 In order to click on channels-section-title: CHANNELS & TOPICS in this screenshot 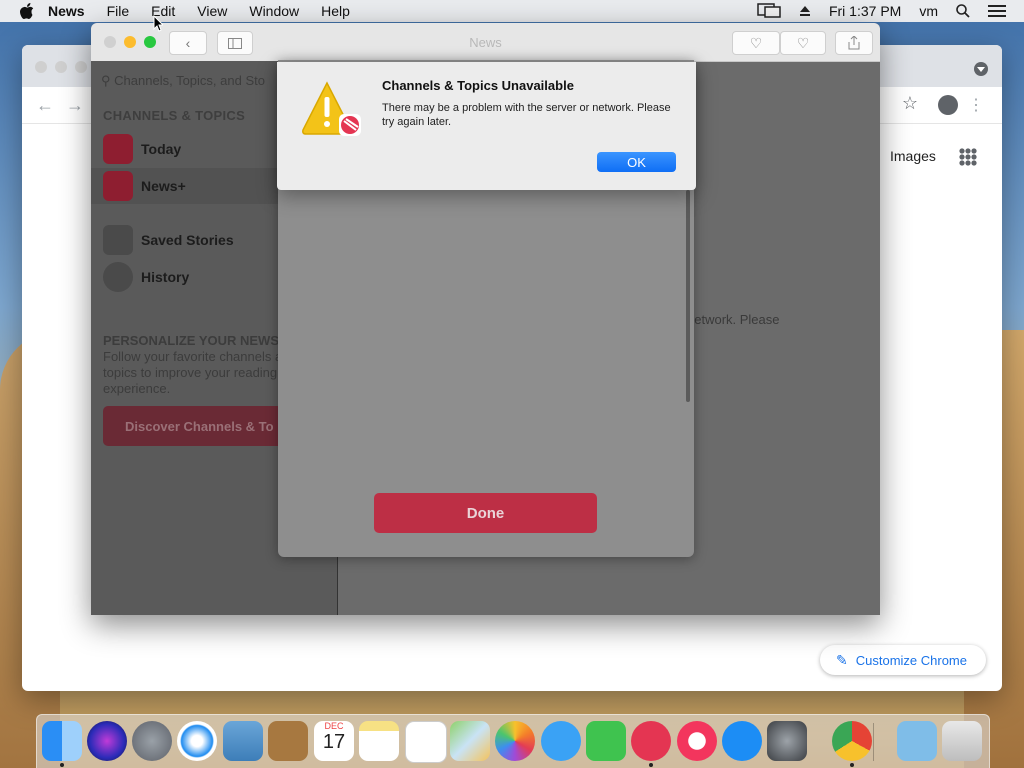, I will do `click(174, 115)`.